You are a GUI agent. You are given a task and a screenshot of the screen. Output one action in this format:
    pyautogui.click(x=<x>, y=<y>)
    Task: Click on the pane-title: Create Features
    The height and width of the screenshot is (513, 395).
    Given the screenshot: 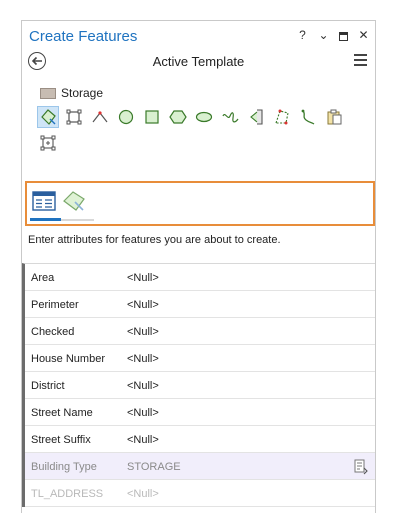 What is the action you would take?
    pyautogui.click(x=83, y=36)
    